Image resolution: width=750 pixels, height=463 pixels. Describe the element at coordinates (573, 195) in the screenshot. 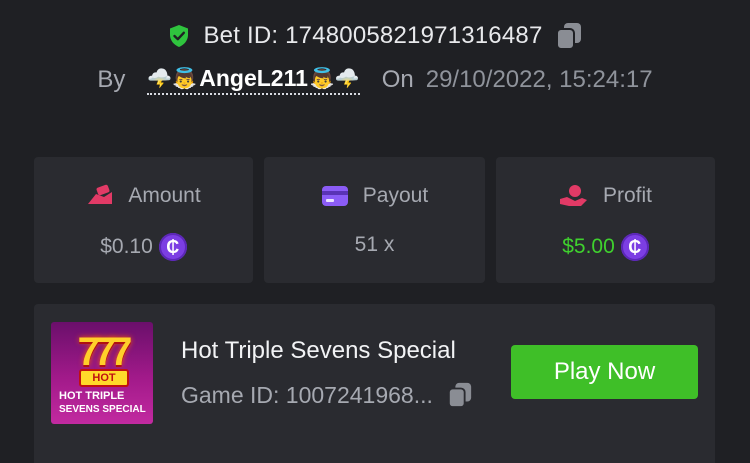

I see `profit-hand-icon` at that location.